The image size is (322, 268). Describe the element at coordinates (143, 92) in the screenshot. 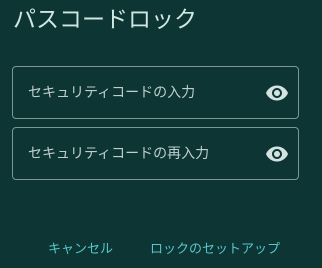

I see `security-code-input` at that location.